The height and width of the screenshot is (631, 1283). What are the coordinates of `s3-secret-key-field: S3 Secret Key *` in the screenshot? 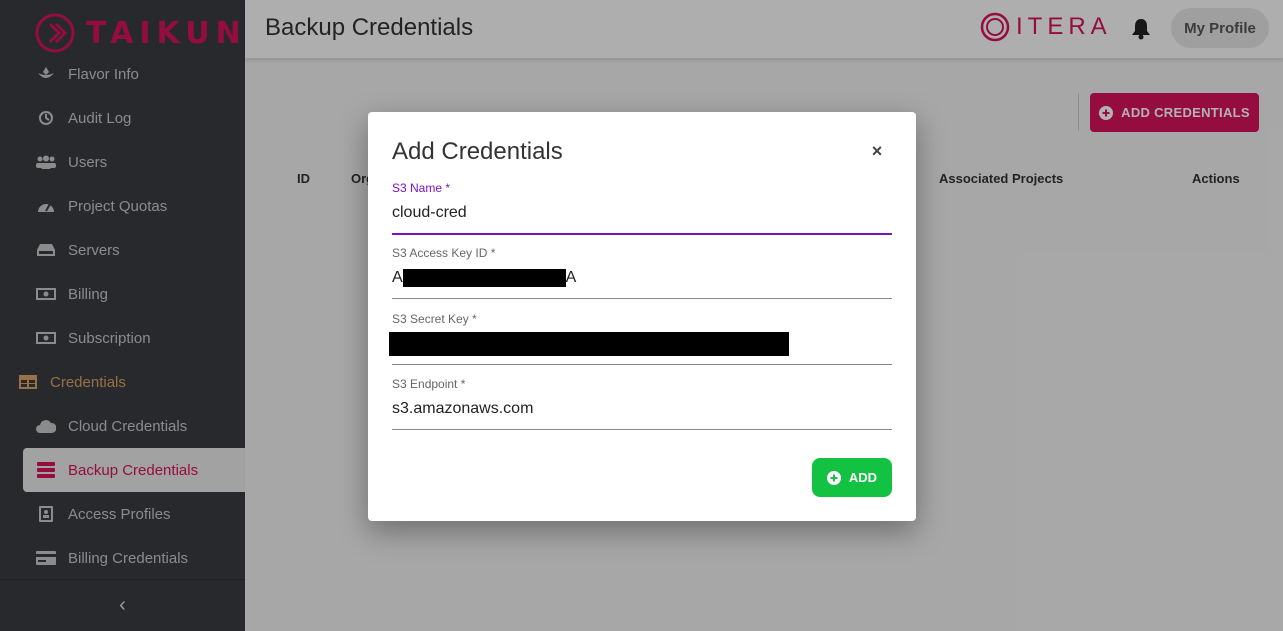 It's located at (640, 338).